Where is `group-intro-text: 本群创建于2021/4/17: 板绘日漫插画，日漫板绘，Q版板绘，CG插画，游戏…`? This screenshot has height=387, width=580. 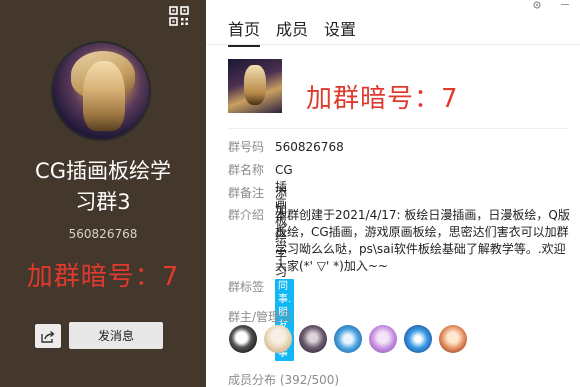 group-intro-text: 本群创建于2021/4/17: 板绘日漫插画，日漫板绘，Q版板绘，CG插画，游戏… is located at coordinates (422, 240).